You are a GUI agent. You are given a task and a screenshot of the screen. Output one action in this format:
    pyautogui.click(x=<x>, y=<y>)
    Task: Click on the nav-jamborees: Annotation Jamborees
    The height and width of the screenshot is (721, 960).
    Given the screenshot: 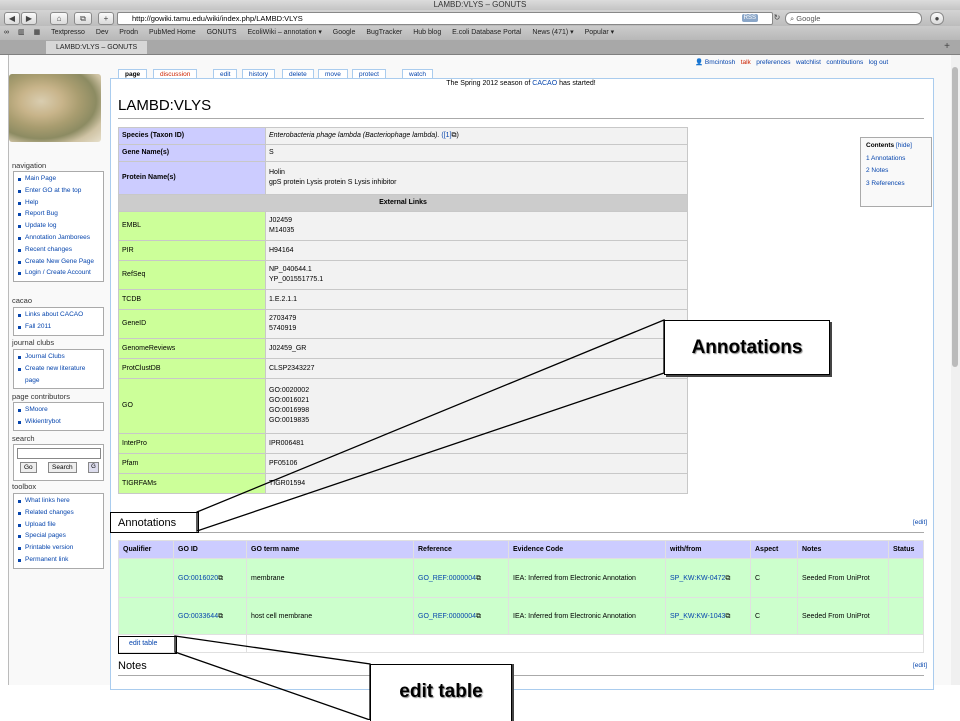 What is the action you would take?
    pyautogui.click(x=58, y=238)
    